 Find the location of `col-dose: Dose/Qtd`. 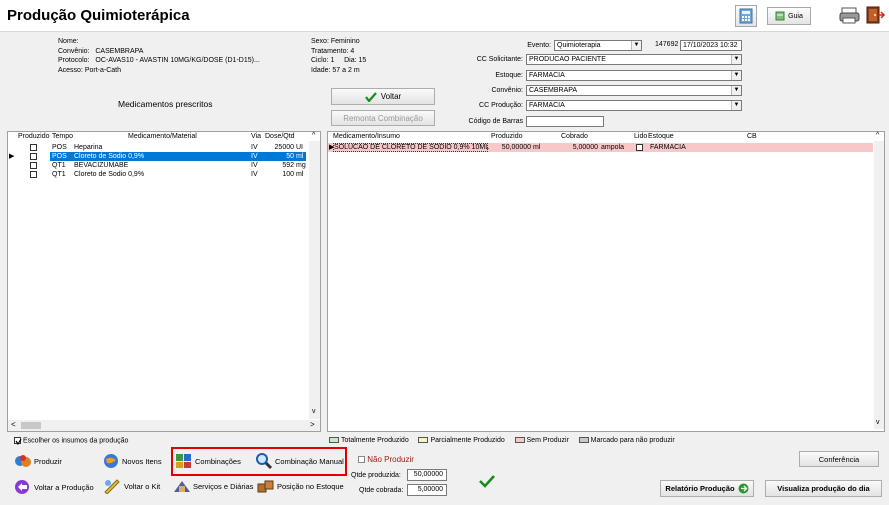

col-dose: Dose/Qtd is located at coordinates (280, 136).